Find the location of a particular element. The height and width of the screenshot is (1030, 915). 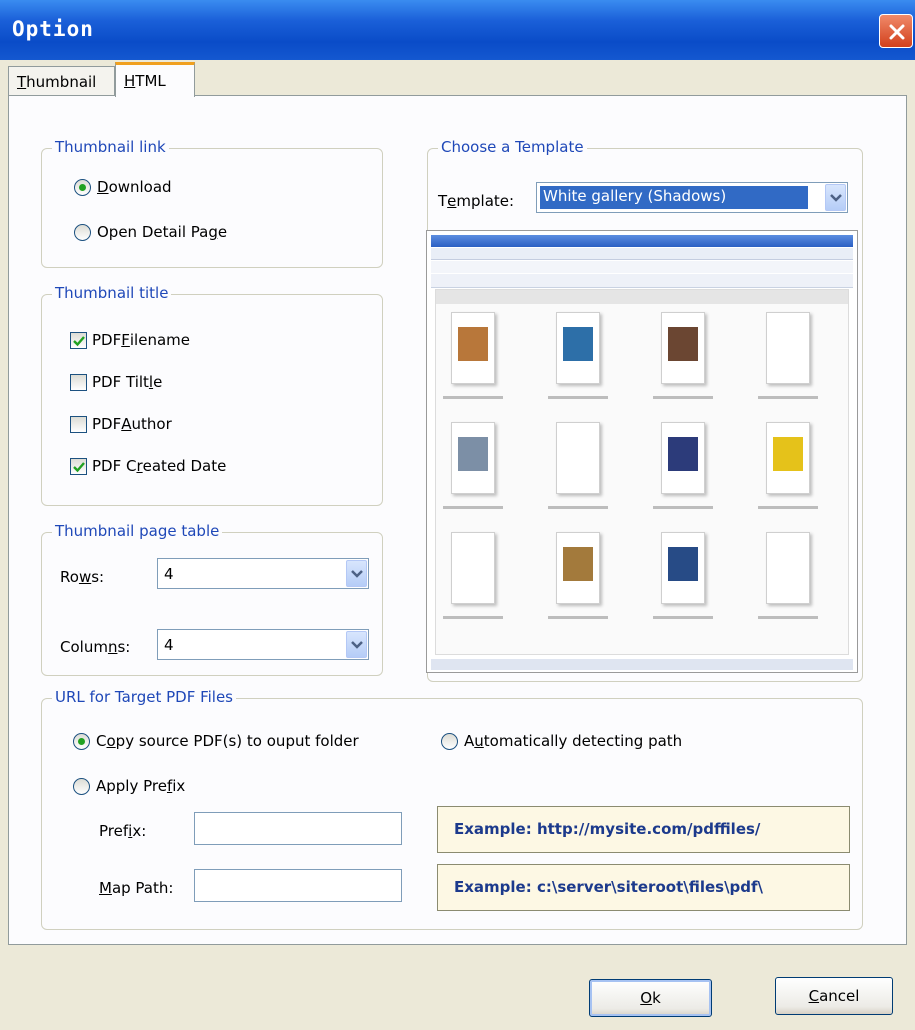

close-button is located at coordinates (896, 31).